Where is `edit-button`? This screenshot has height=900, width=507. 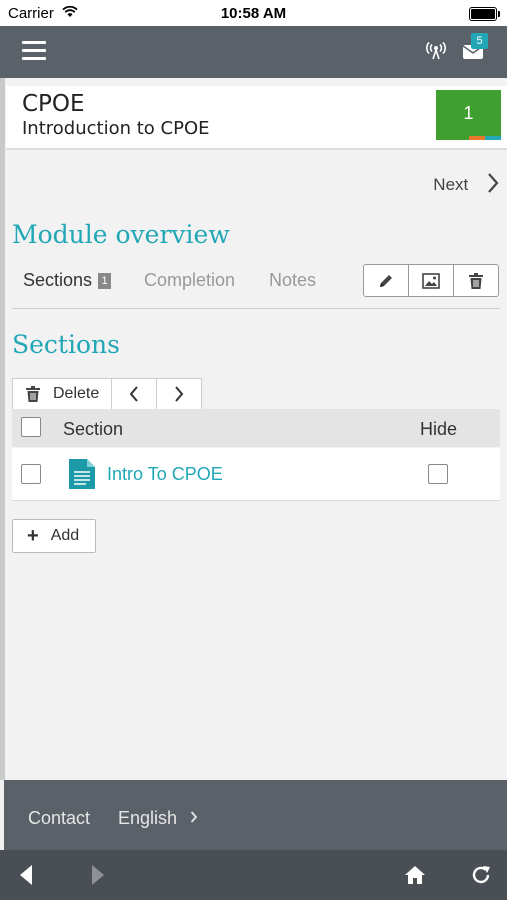 edit-button is located at coordinates (386, 280).